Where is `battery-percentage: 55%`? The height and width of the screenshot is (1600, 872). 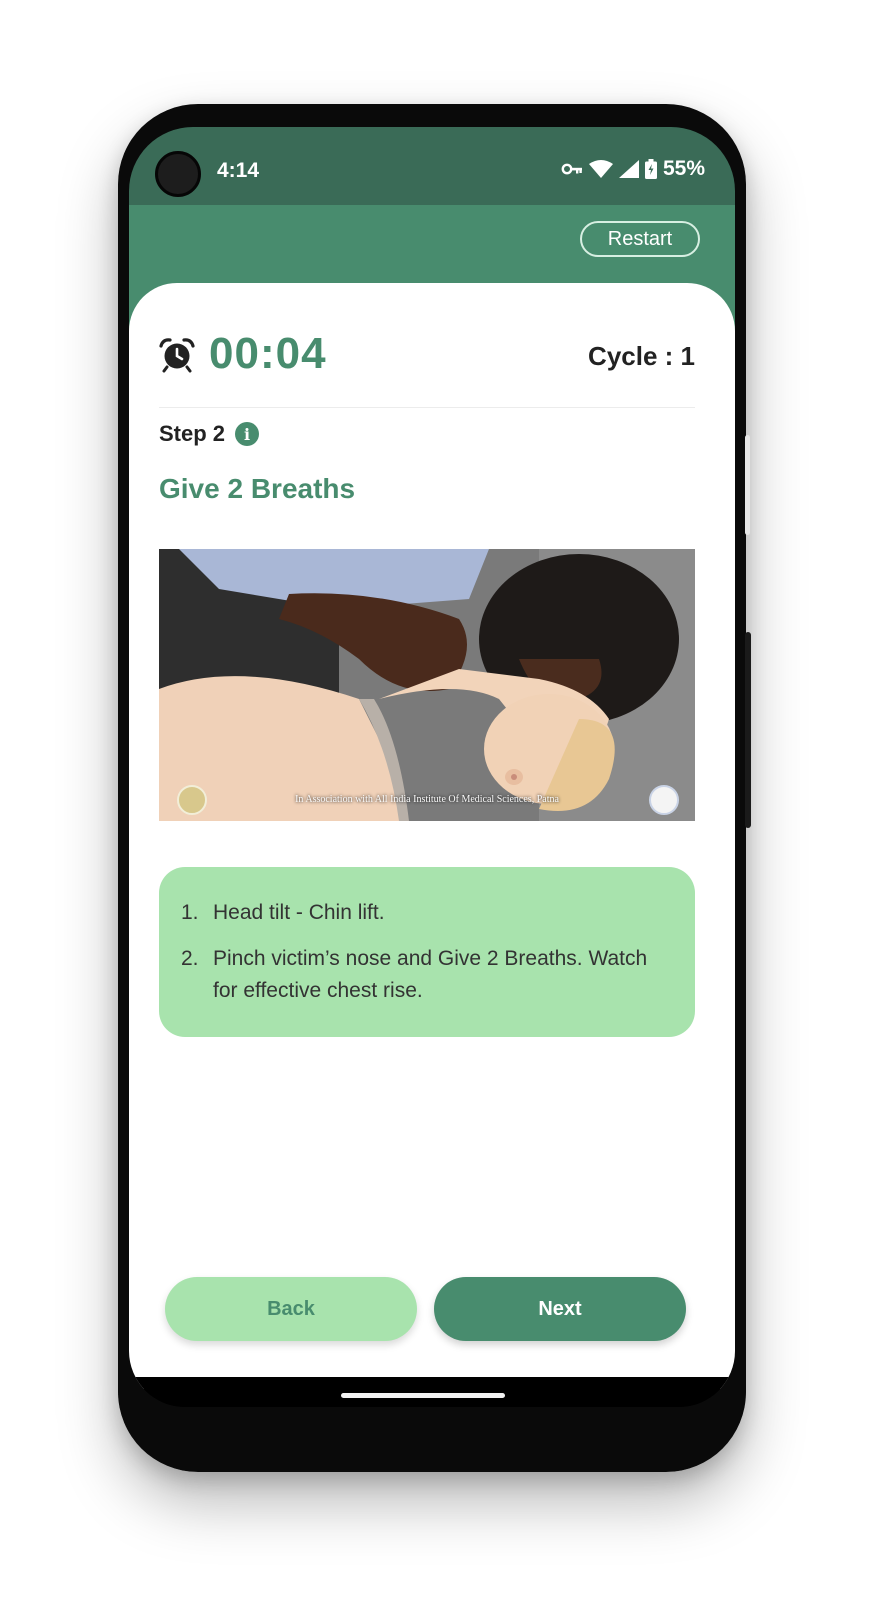
battery-percentage: 55% is located at coordinates (683, 168).